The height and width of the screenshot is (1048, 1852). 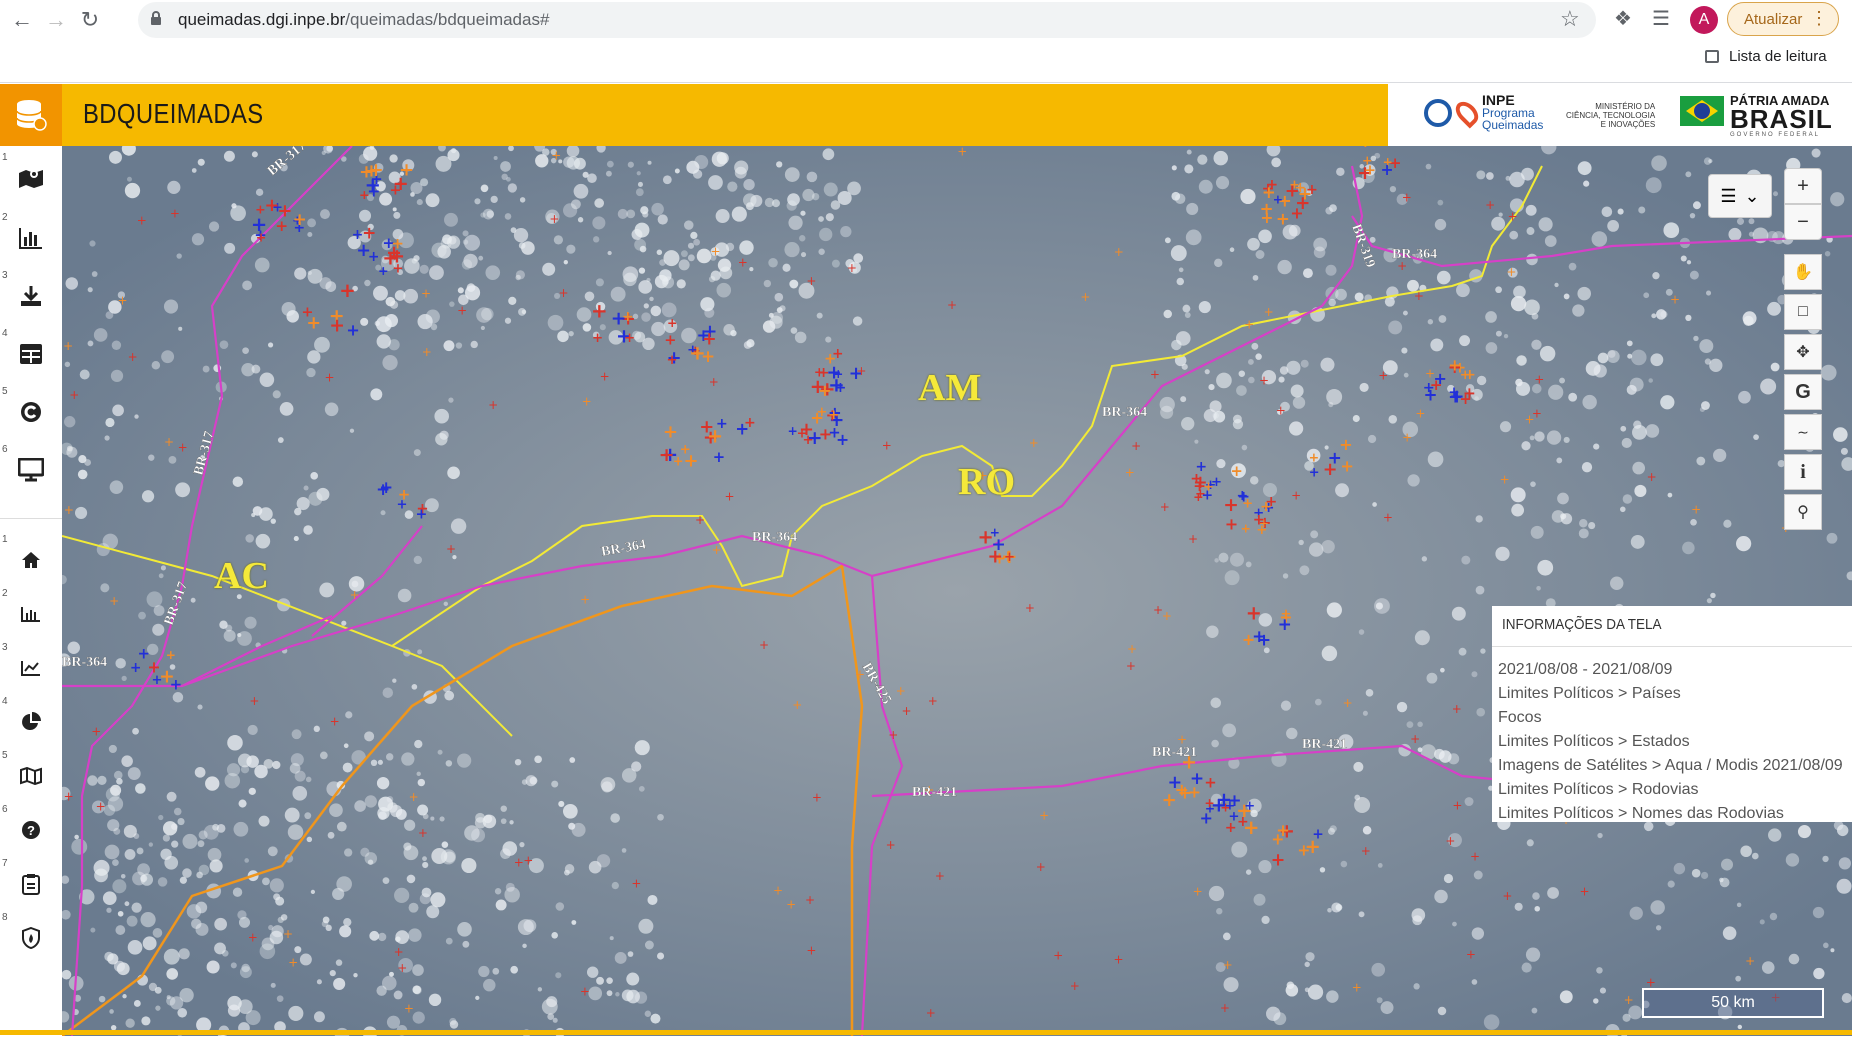 I want to click on reading-list-button: Lista de leitura, so click(x=1766, y=56).